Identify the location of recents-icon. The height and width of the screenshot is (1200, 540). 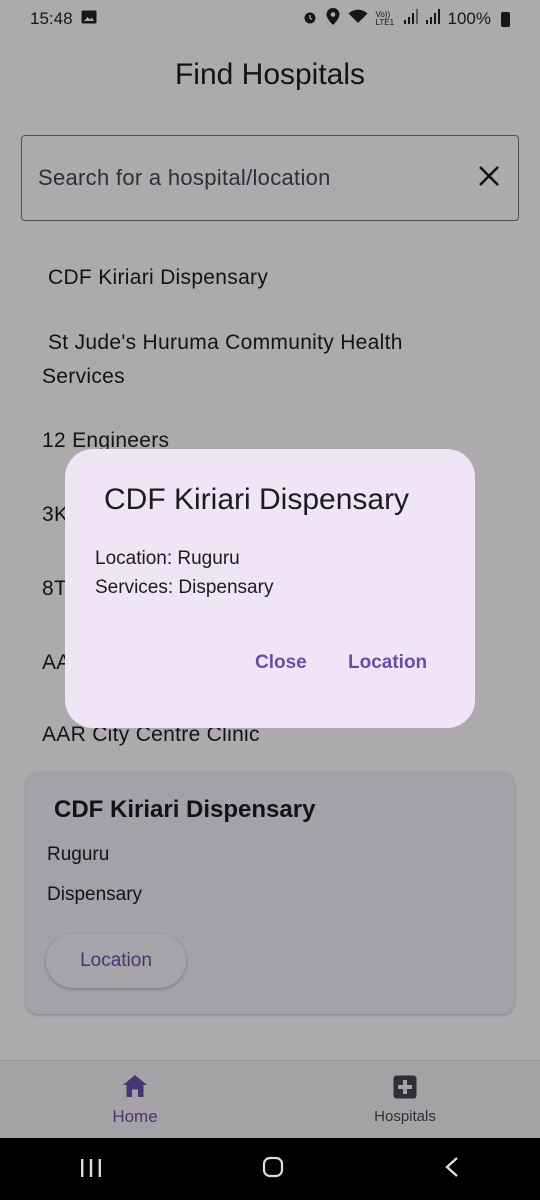
(91, 1169).